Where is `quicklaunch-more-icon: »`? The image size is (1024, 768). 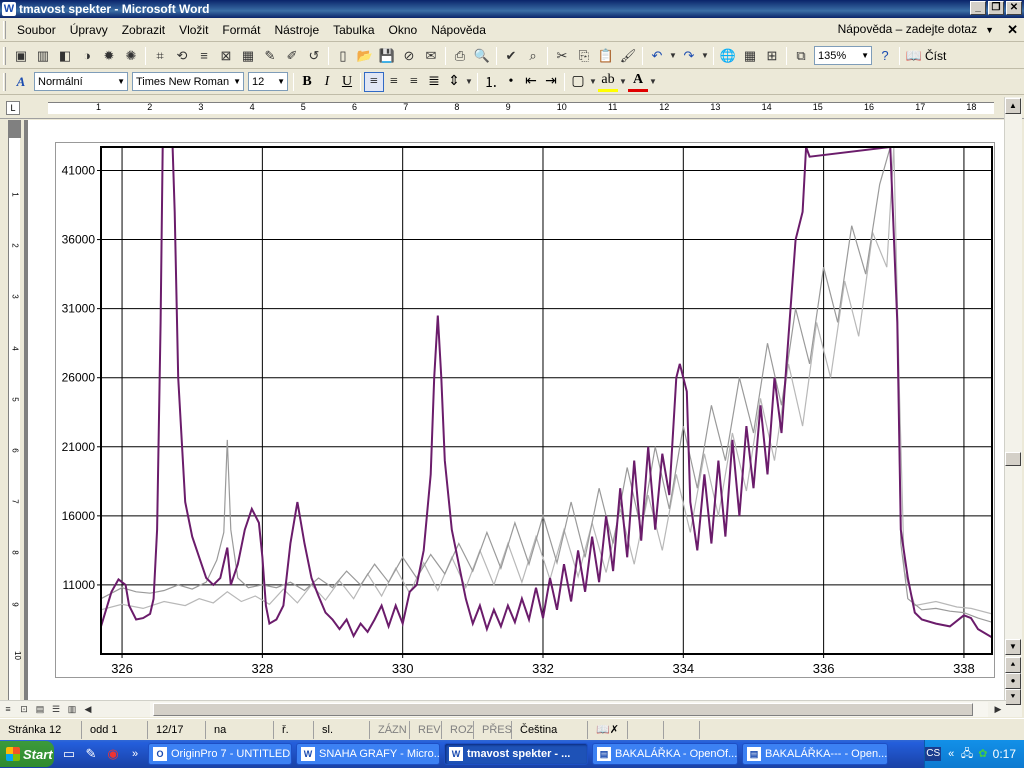
quicklaunch-more-icon: » is located at coordinates (135, 754).